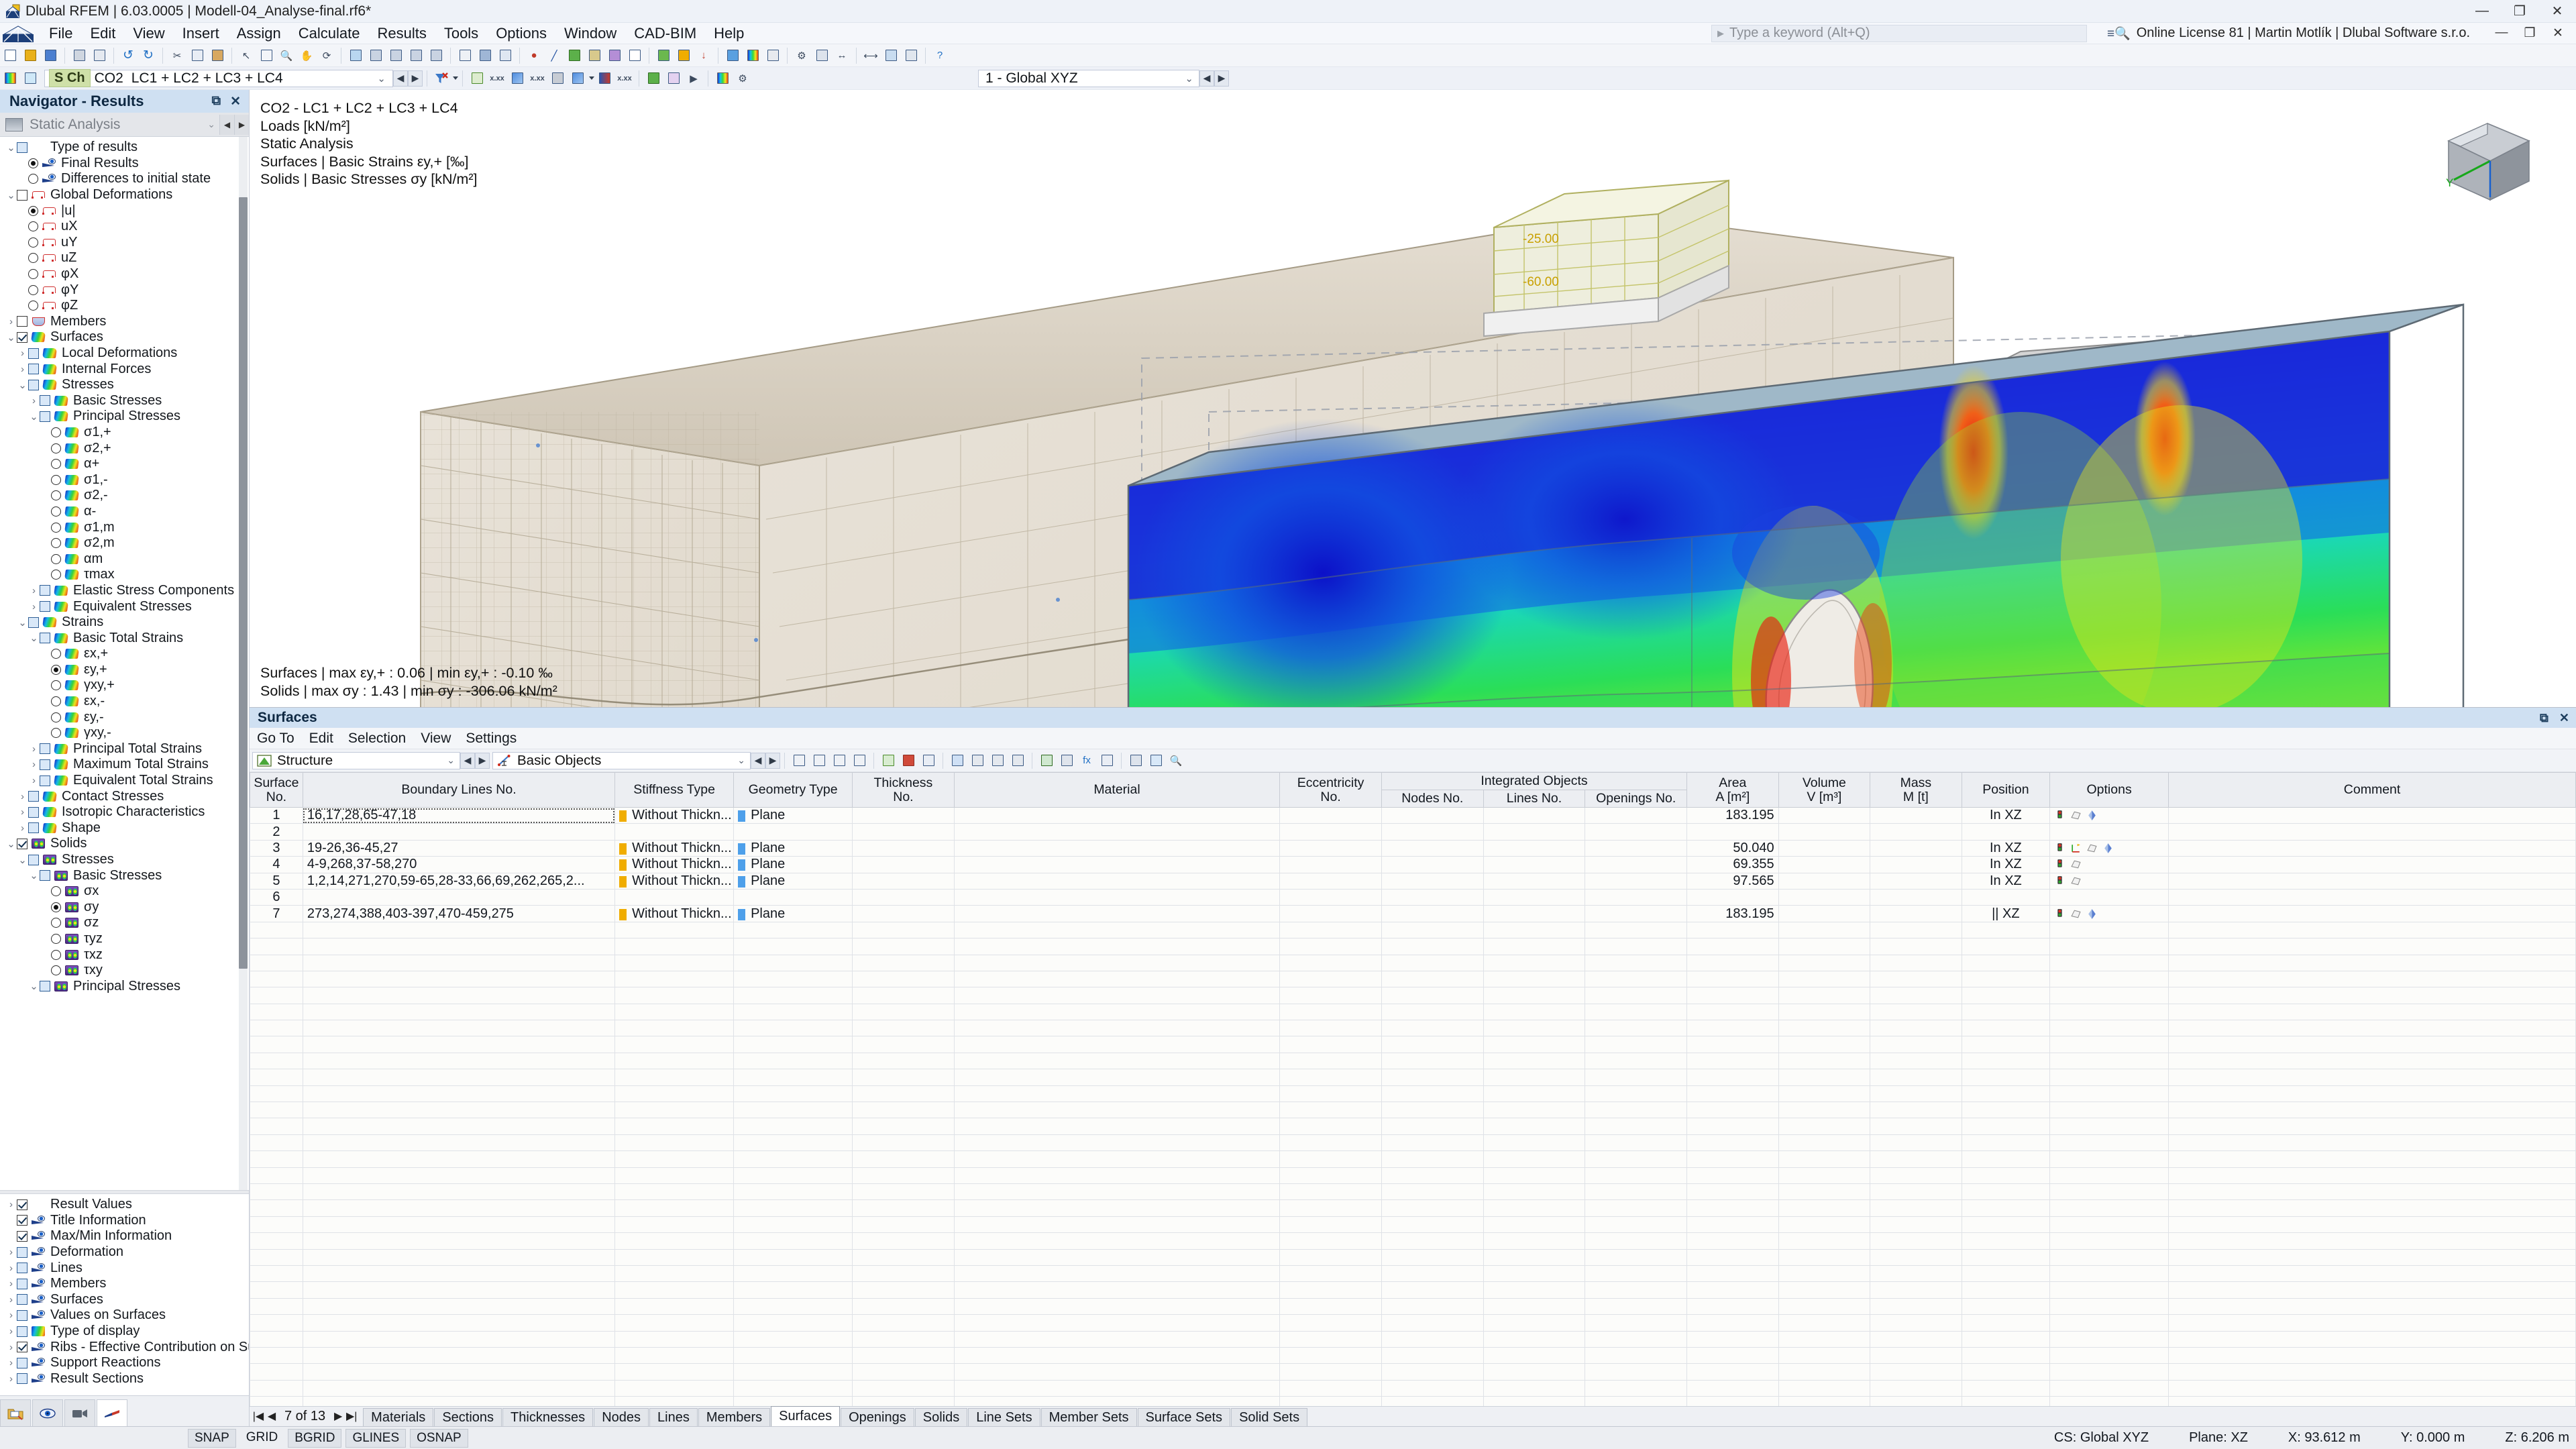 This screenshot has width=2576, height=1449. Describe the element at coordinates (1046, 760) in the screenshot. I see `table-export-icon` at that location.